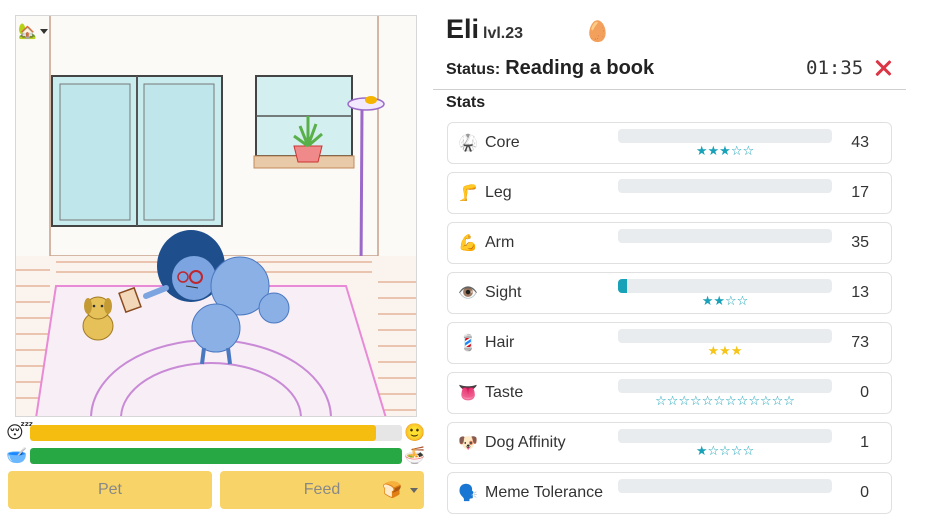 This screenshot has width=925, height=526. Describe the element at coordinates (216, 456) in the screenshot. I see `food-track` at that location.